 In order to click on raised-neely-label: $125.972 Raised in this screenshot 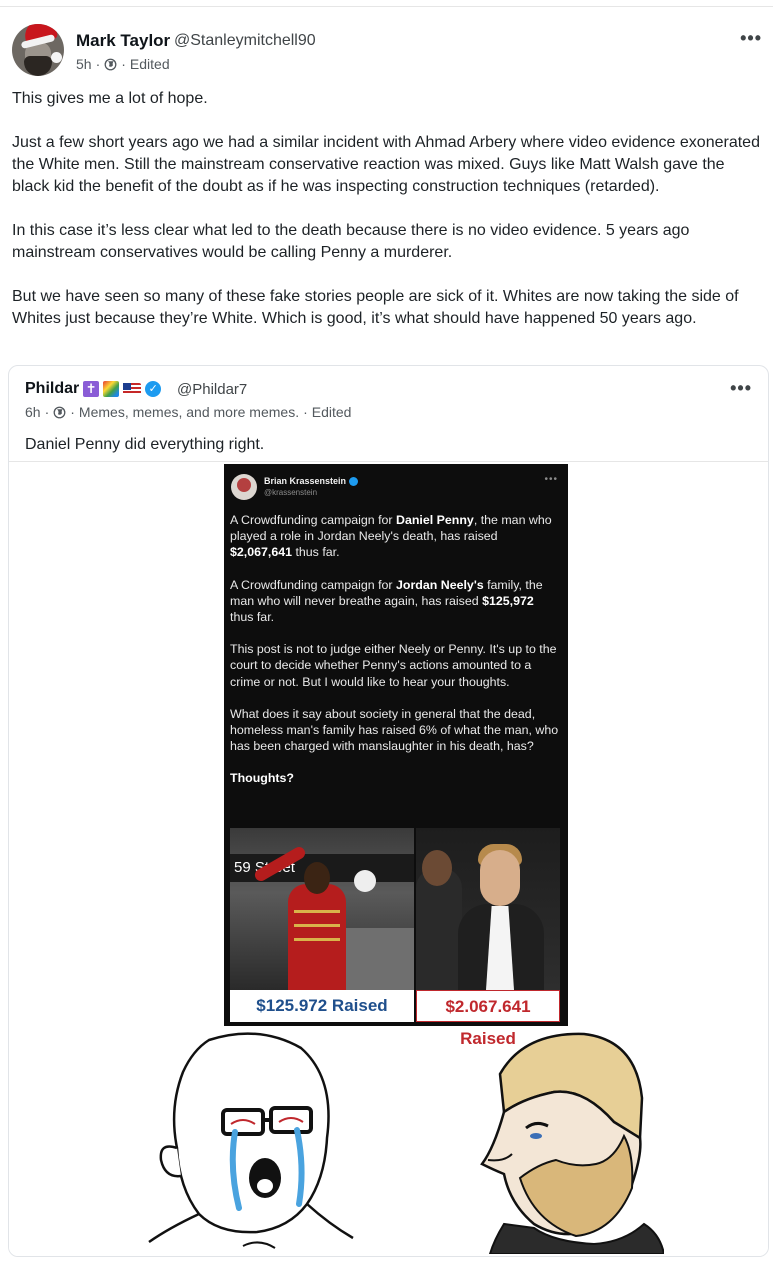, I will do `click(322, 1006)`.